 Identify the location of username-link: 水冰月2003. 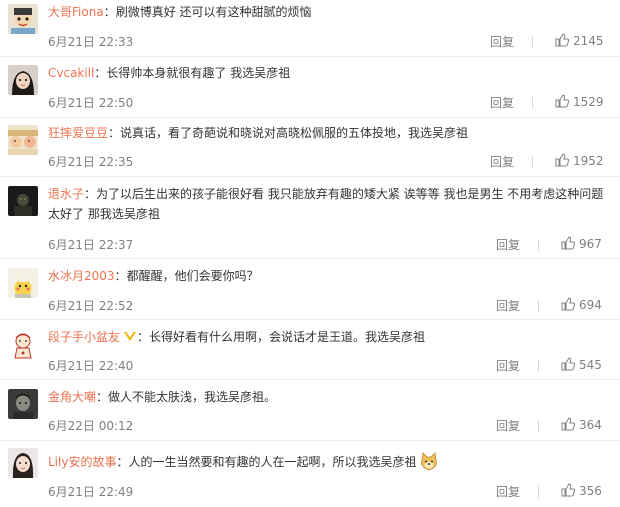
(81, 276).